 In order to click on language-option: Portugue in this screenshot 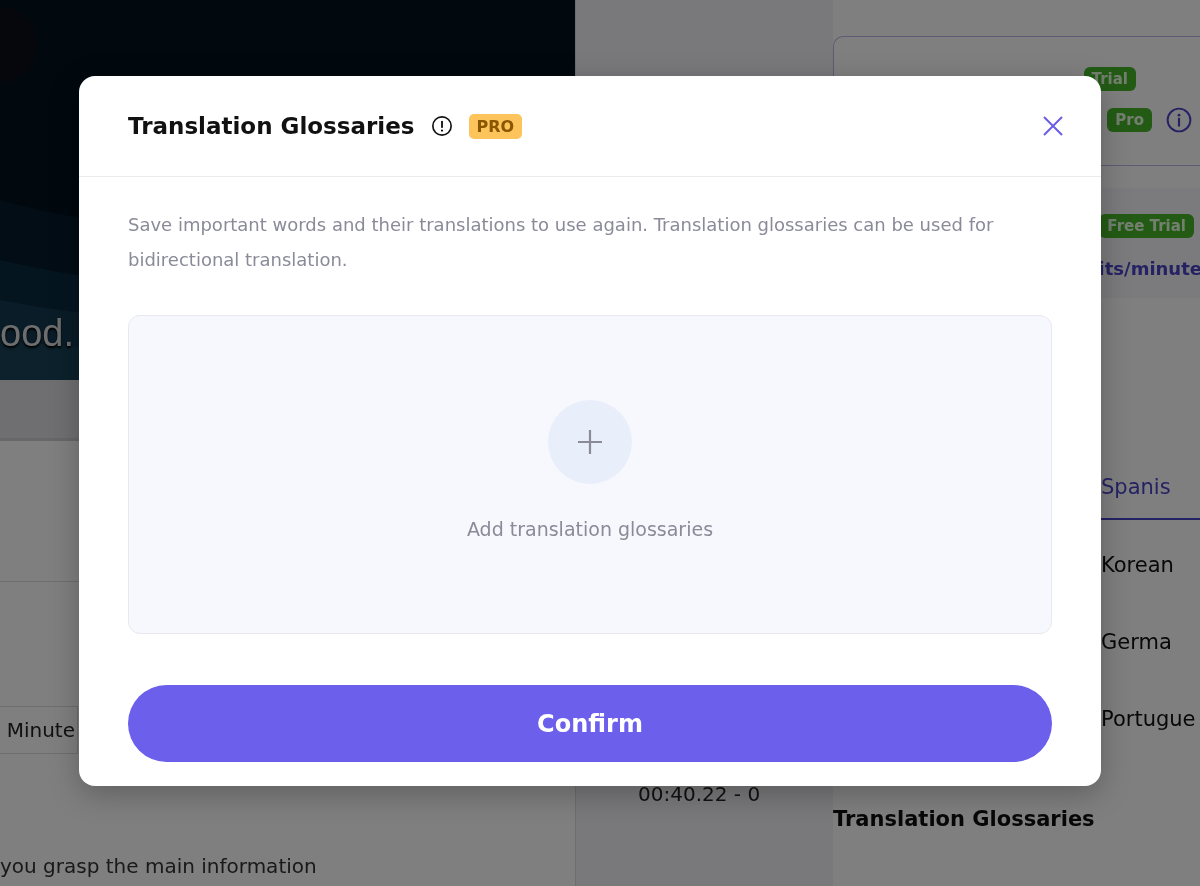, I will do `click(1150, 718)`.